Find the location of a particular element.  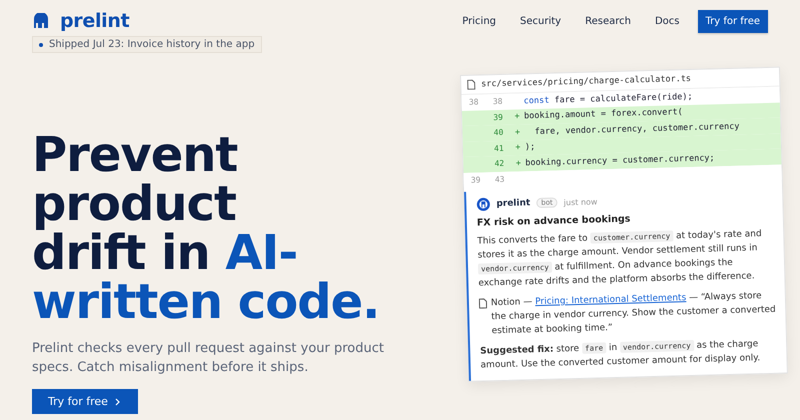

comment-author: prelint is located at coordinates (513, 204).